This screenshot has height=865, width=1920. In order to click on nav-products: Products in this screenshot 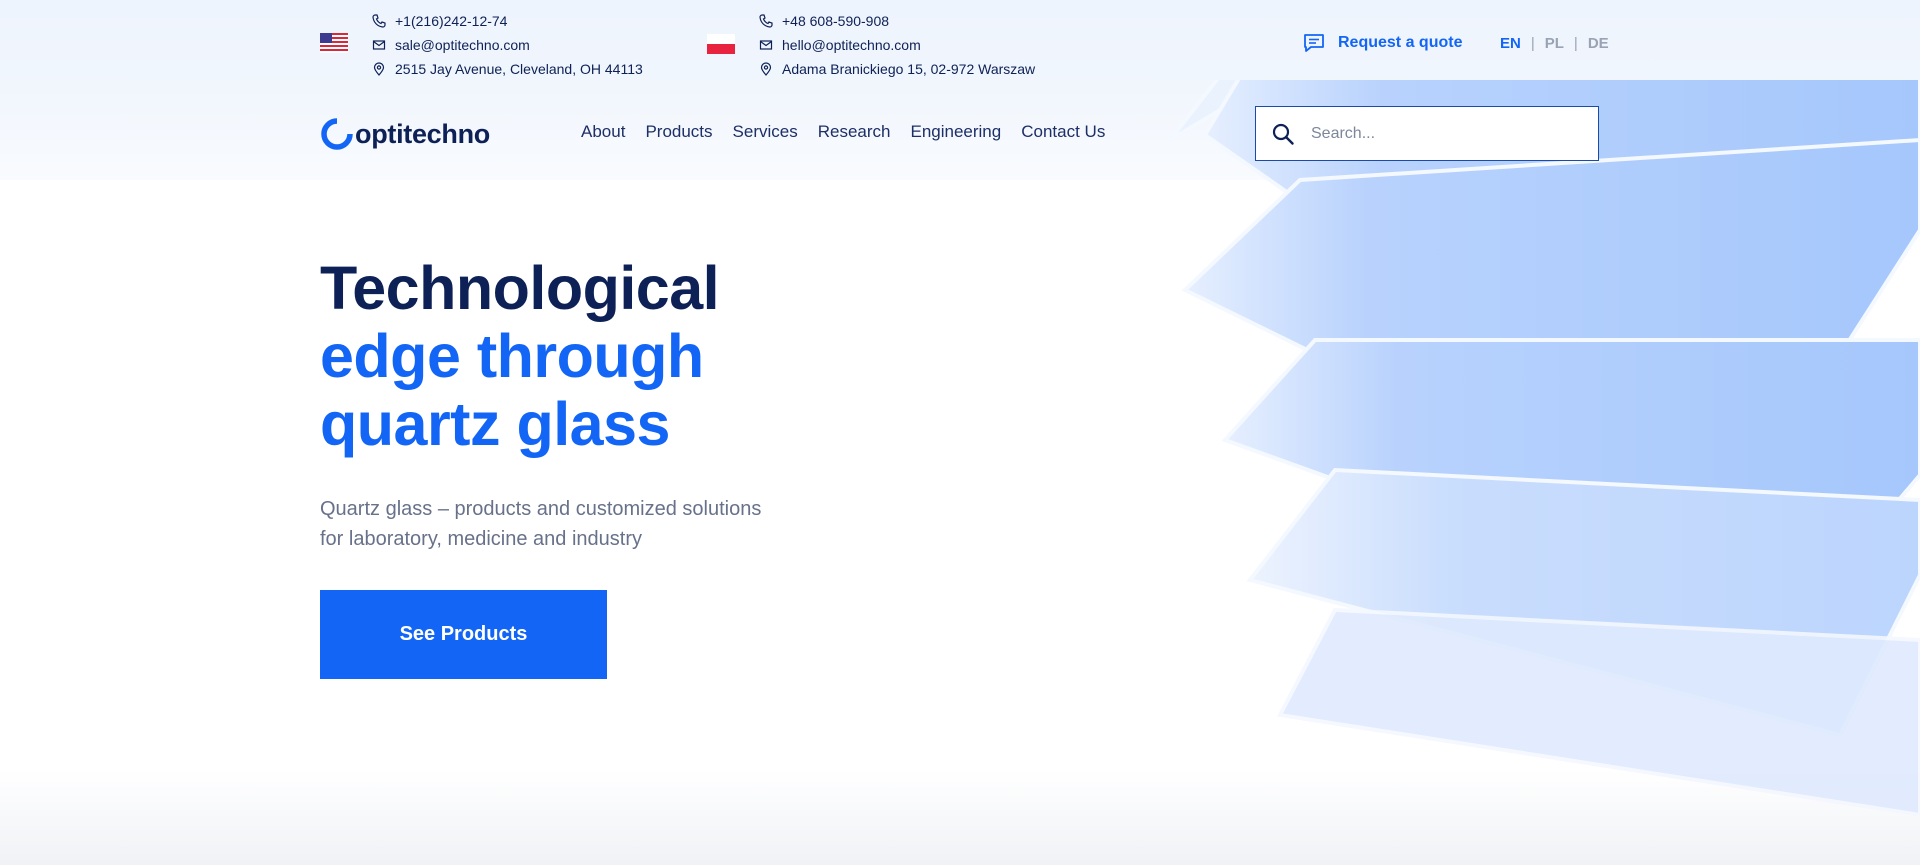, I will do `click(678, 132)`.